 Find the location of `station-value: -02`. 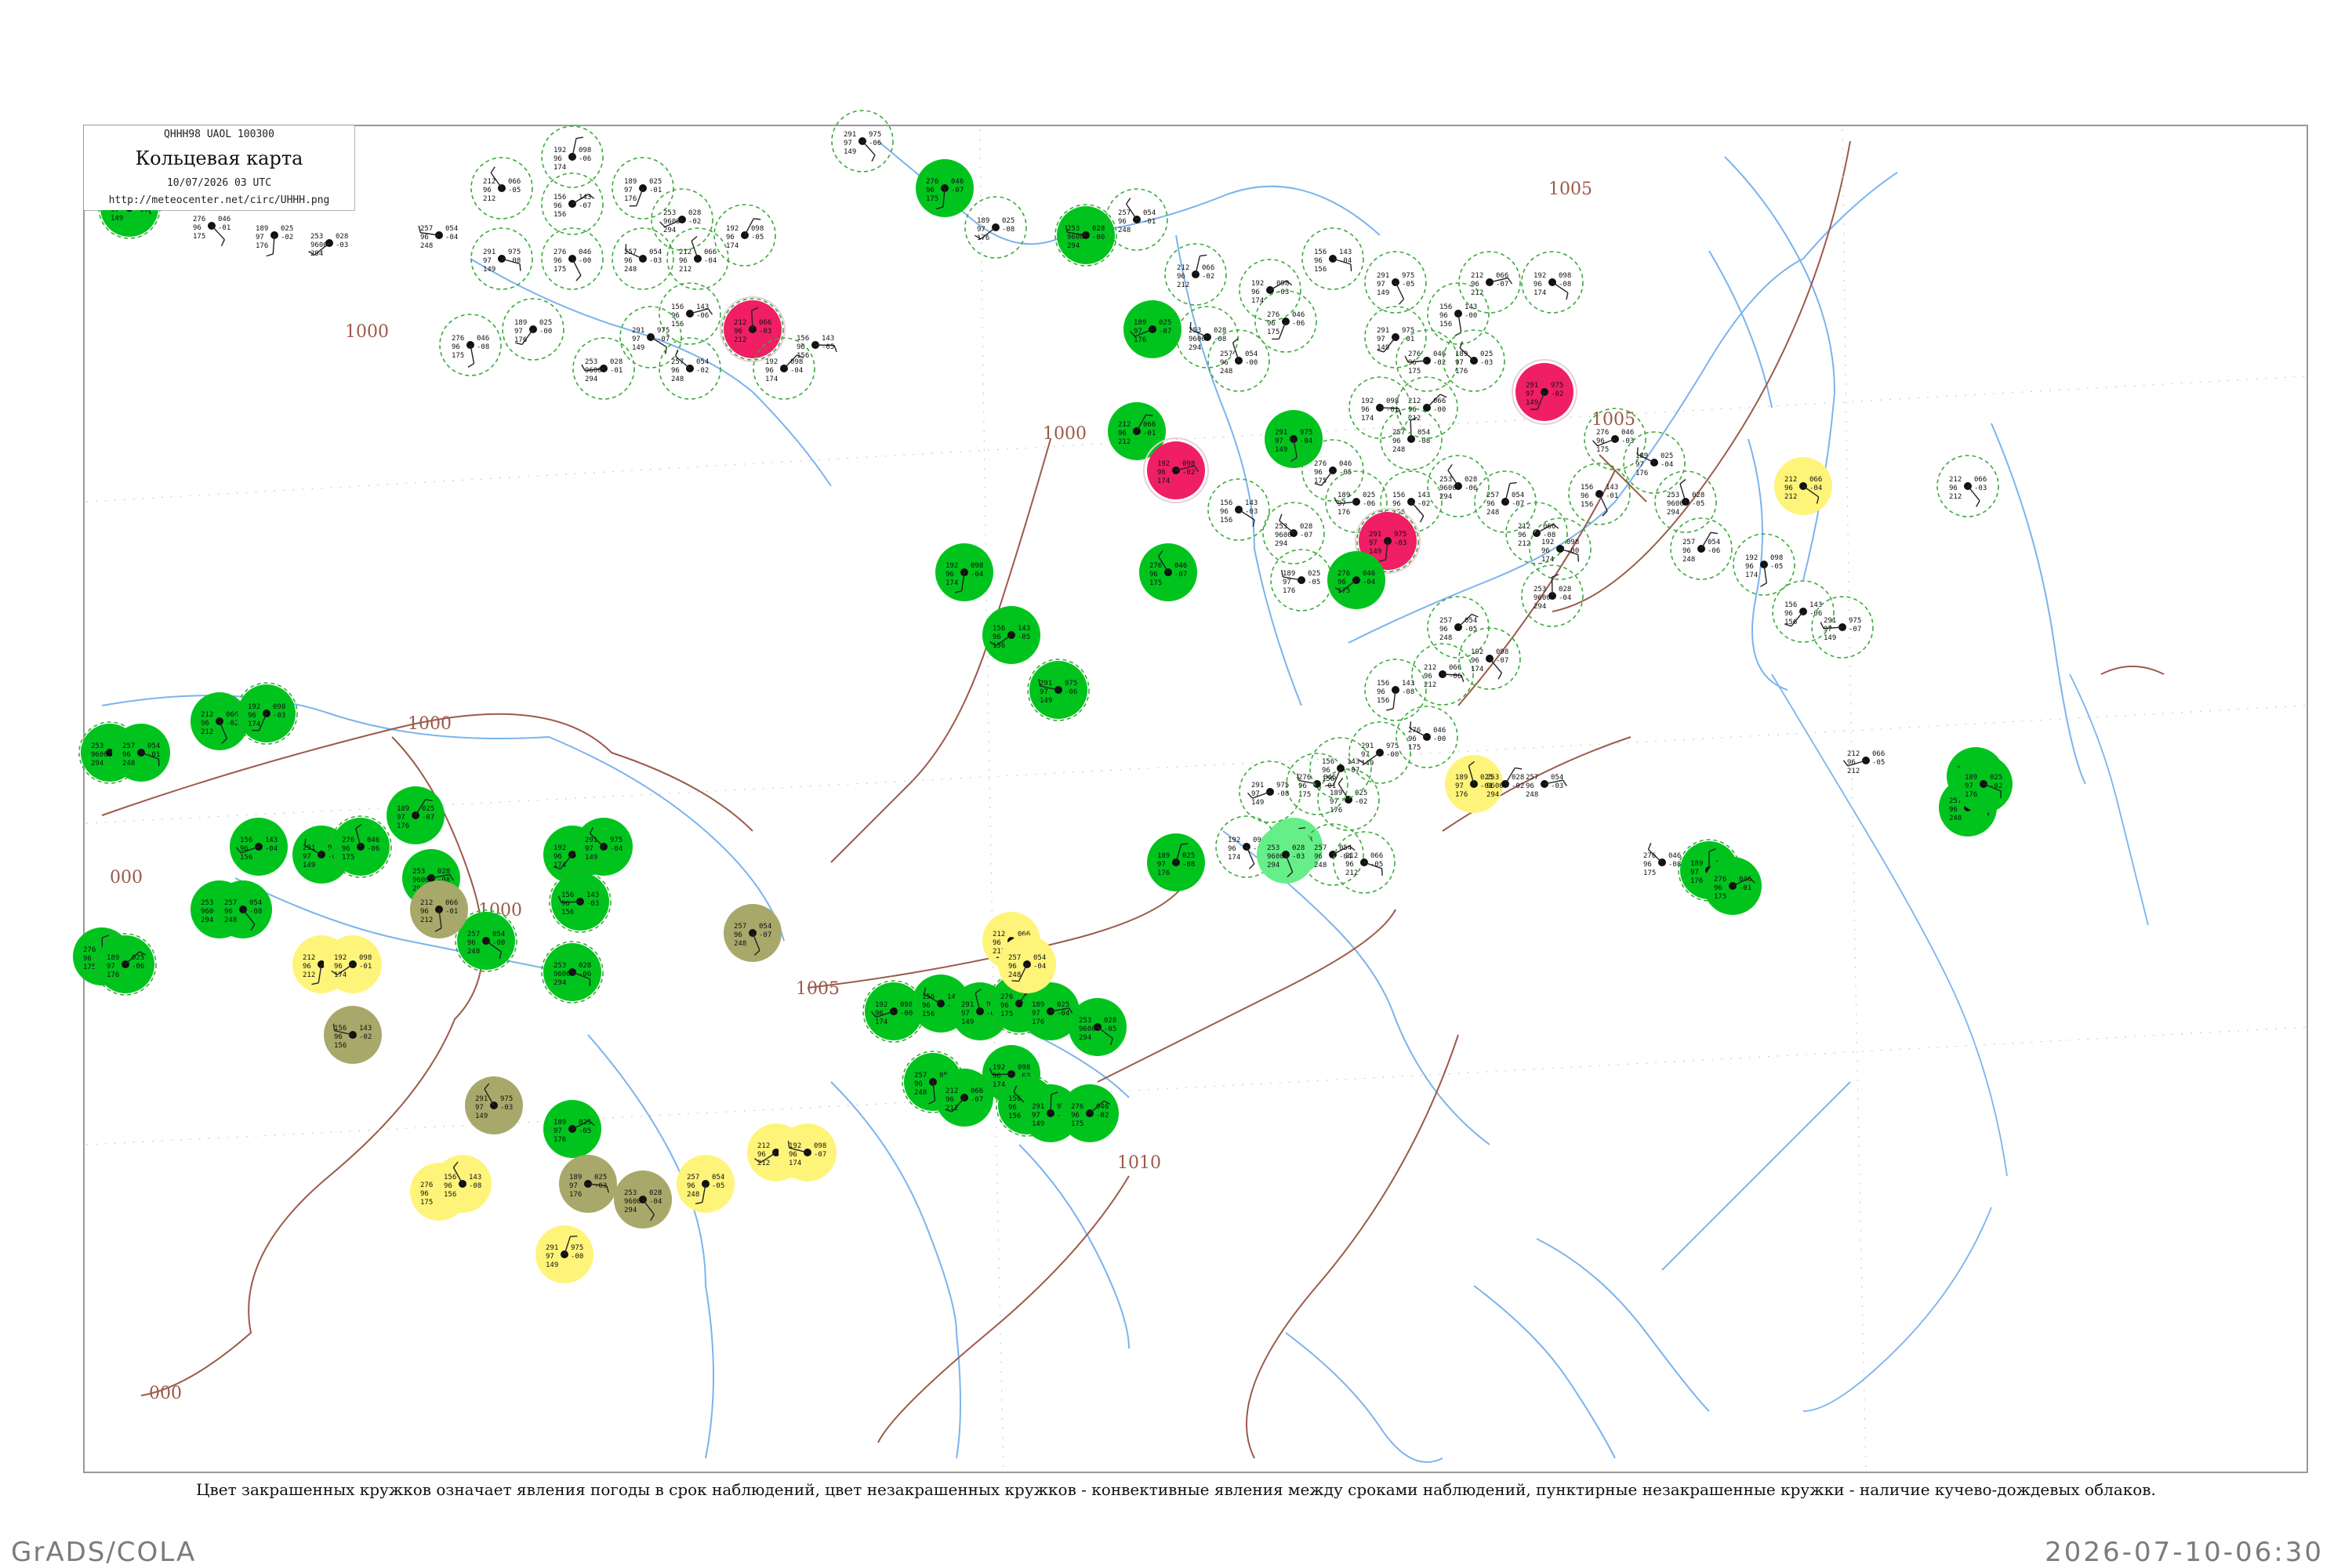

station-value: -02 is located at coordinates (702, 371).